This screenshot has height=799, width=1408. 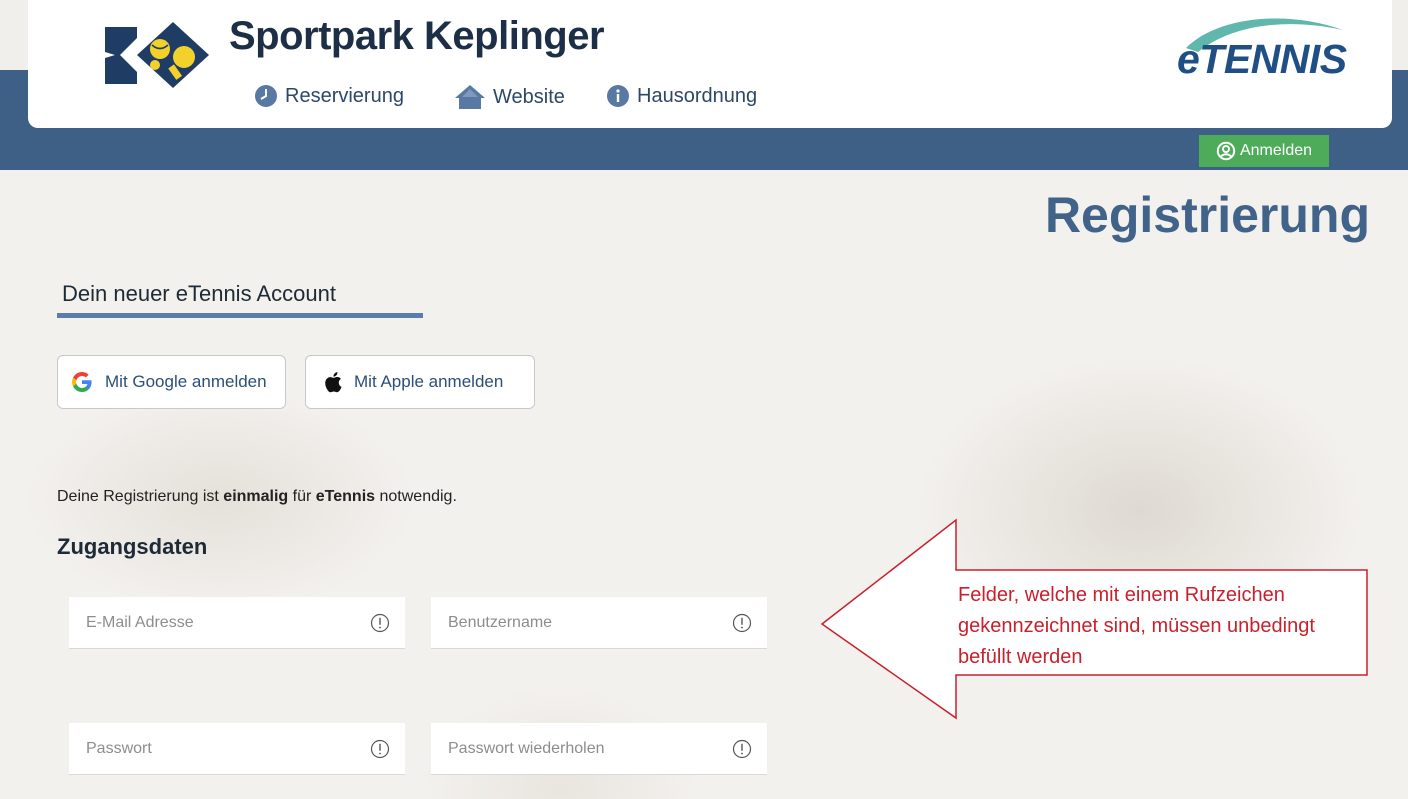 I want to click on club-logo, so click(x=152, y=55).